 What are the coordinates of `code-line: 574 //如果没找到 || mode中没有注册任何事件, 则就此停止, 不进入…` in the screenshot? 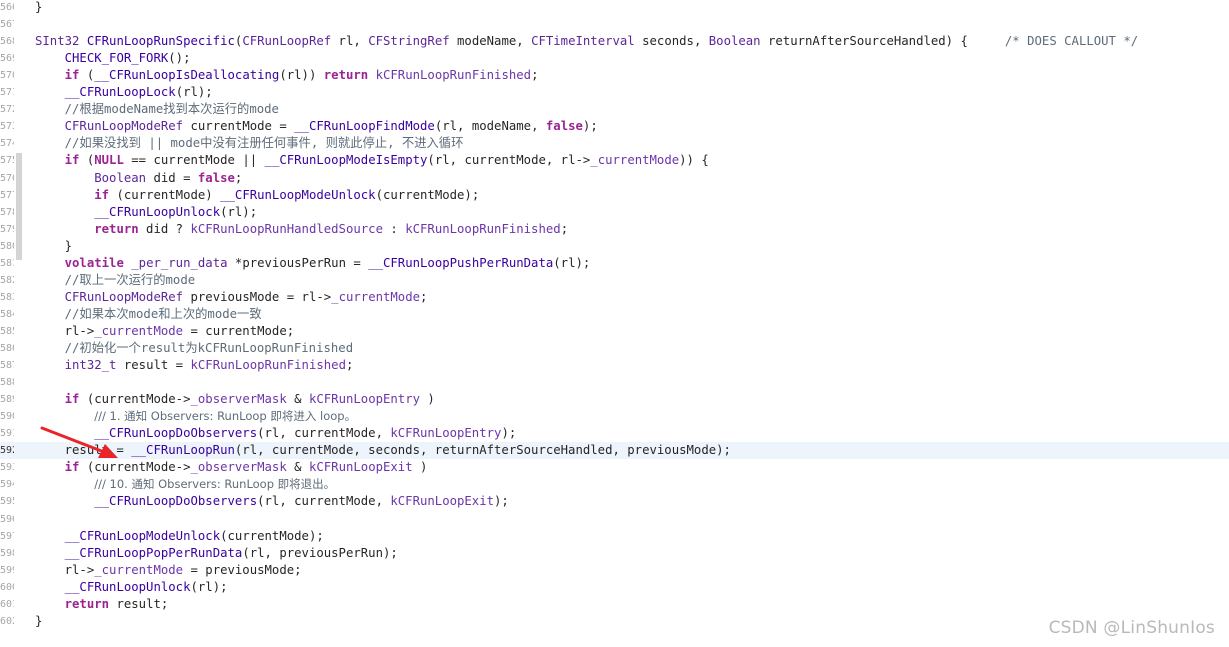 It's located at (614, 143).